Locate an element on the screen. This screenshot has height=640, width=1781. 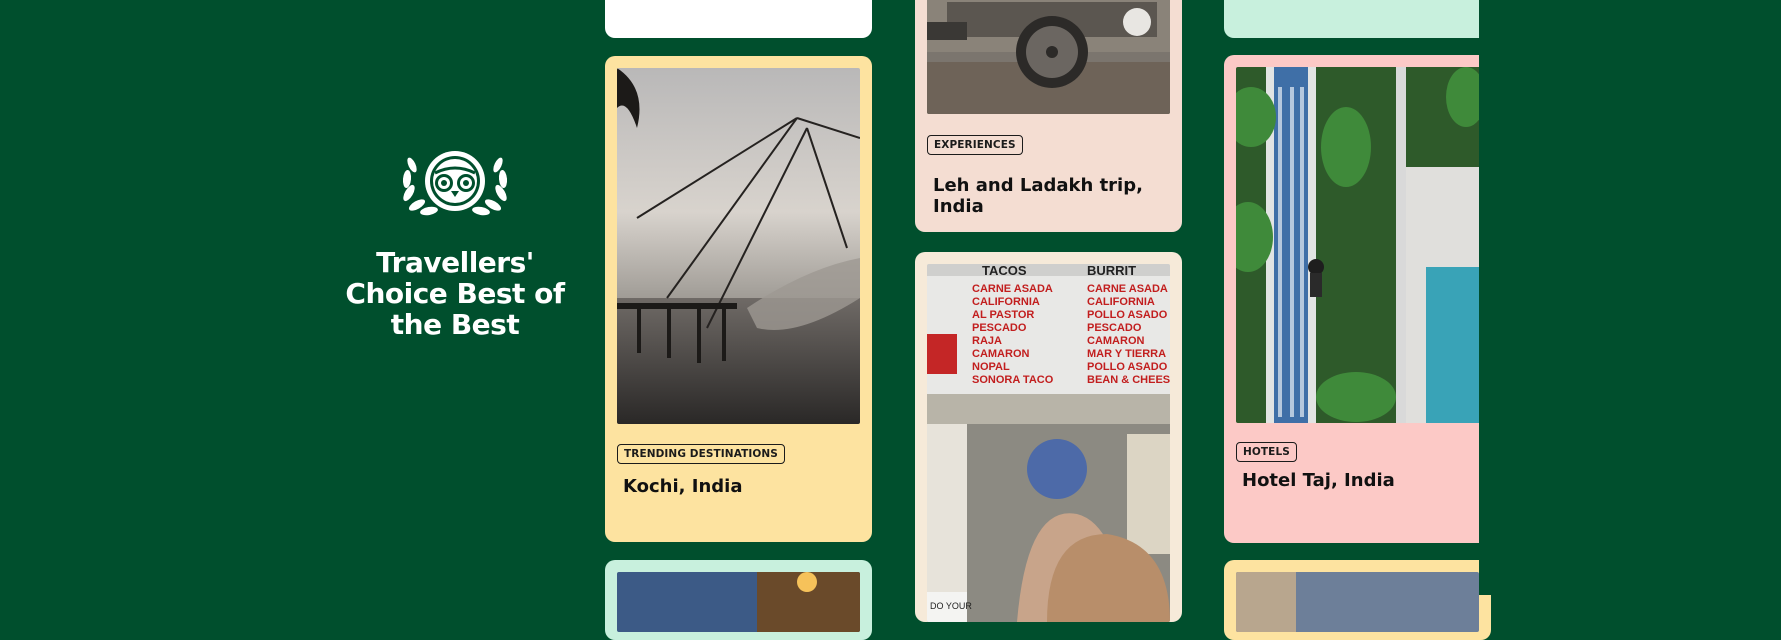
hotel-card-taj: HOTELS Hotel Taj, India is located at coordinates (1357, 299).